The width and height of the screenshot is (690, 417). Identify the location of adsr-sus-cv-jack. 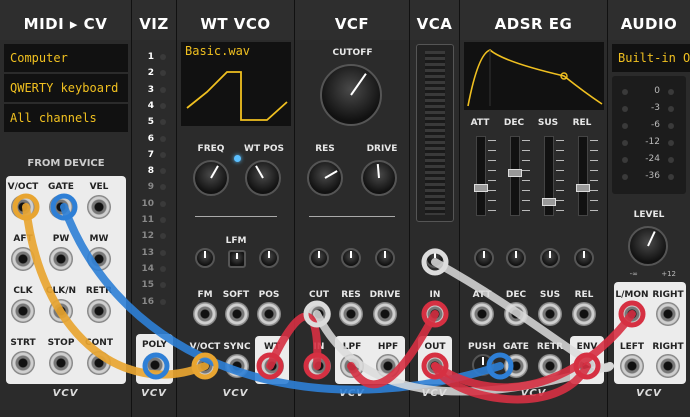
(550, 314).